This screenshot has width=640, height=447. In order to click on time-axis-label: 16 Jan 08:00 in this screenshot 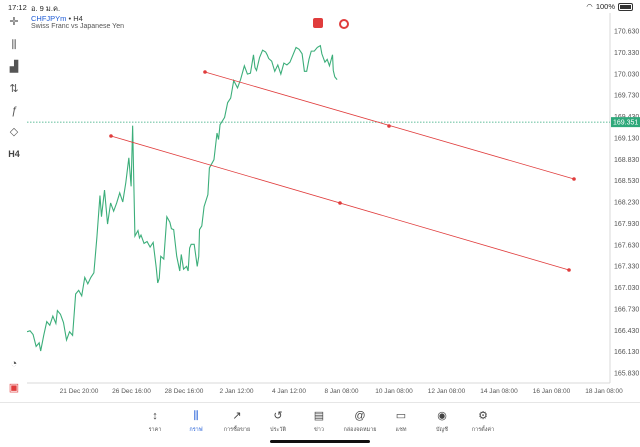, I will do `click(552, 391)`.